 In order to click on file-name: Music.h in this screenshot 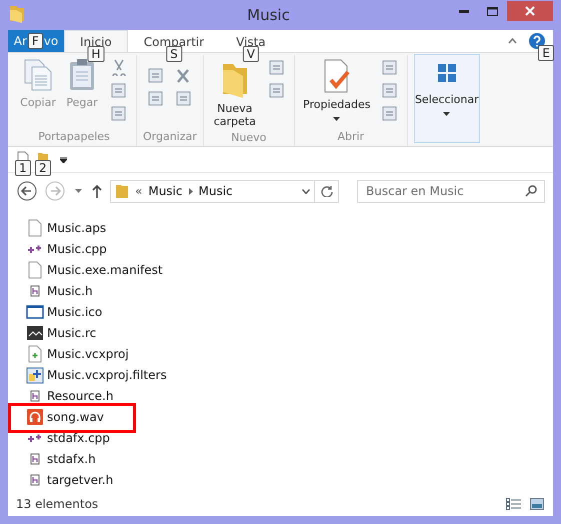, I will do `click(70, 291)`.